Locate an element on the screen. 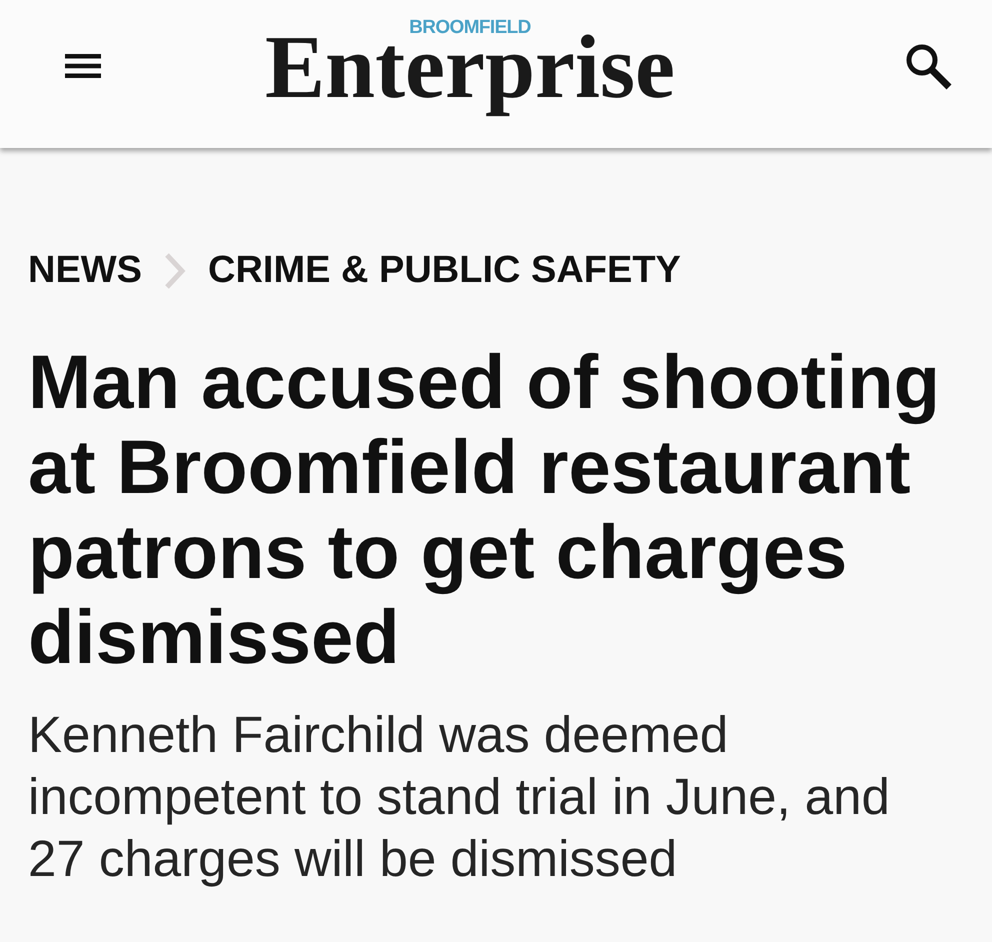 The width and height of the screenshot is (992, 942). breadcrumb-link: CRIME & PUBLIC SAFETY is located at coordinates (444, 271).